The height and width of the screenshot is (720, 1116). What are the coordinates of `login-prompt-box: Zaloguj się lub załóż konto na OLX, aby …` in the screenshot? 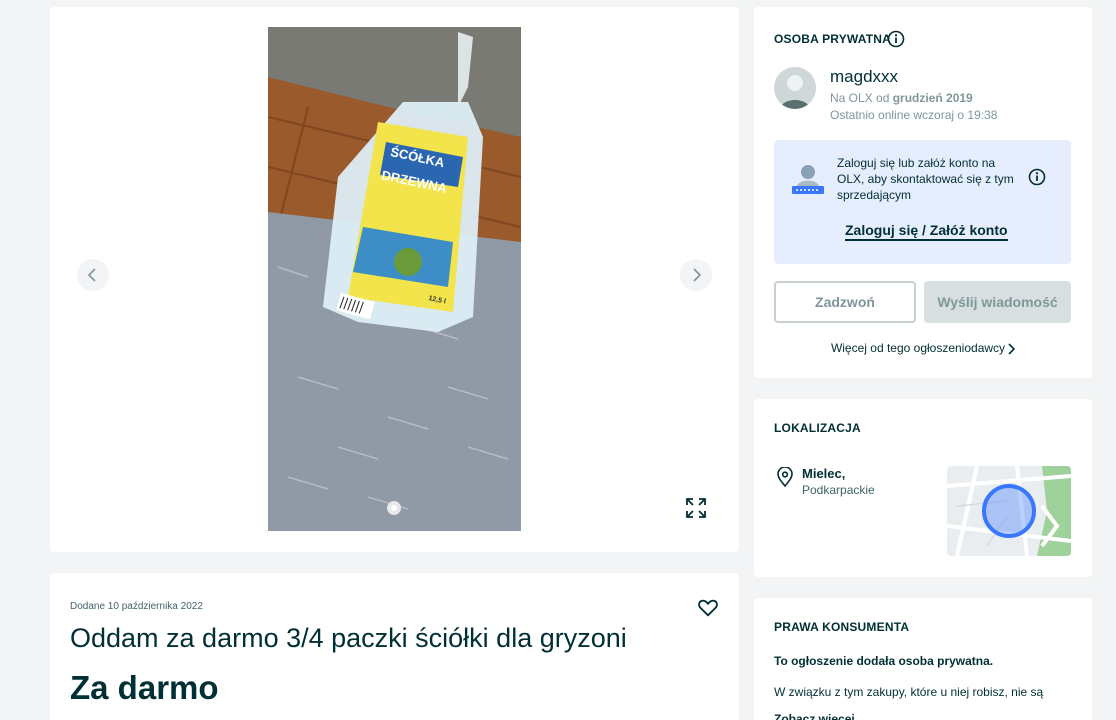 It's located at (922, 202).